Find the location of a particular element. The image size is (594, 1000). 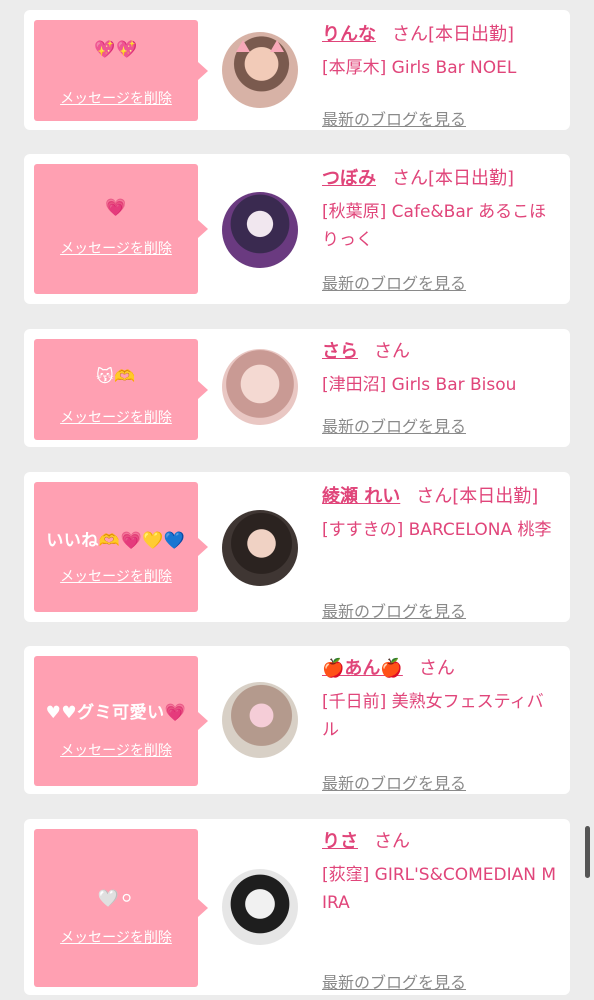

shop-label: [千日前] 美熟女フェスティバル is located at coordinates (433, 716).